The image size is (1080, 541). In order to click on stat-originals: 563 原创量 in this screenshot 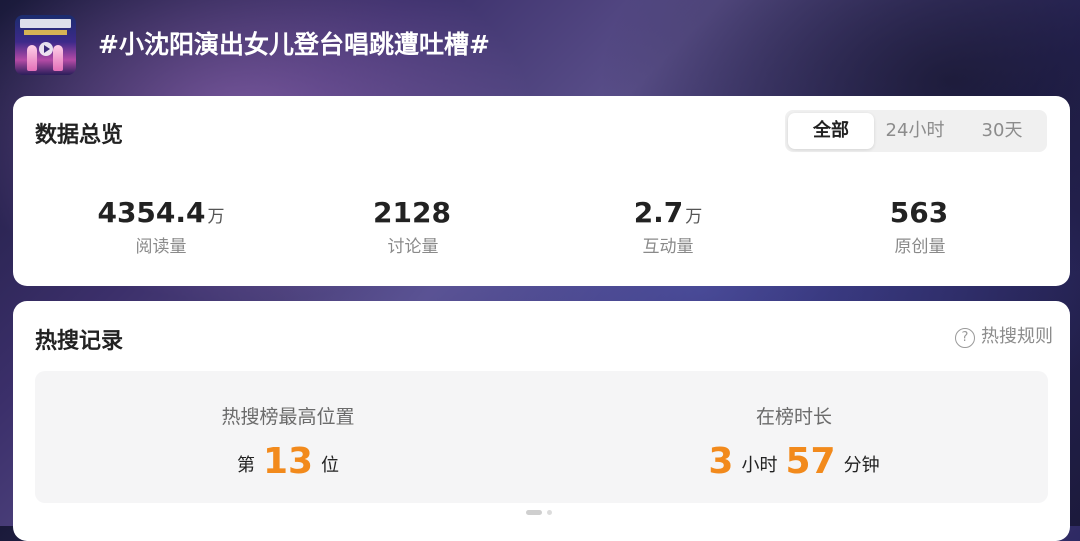, I will do `click(920, 226)`.